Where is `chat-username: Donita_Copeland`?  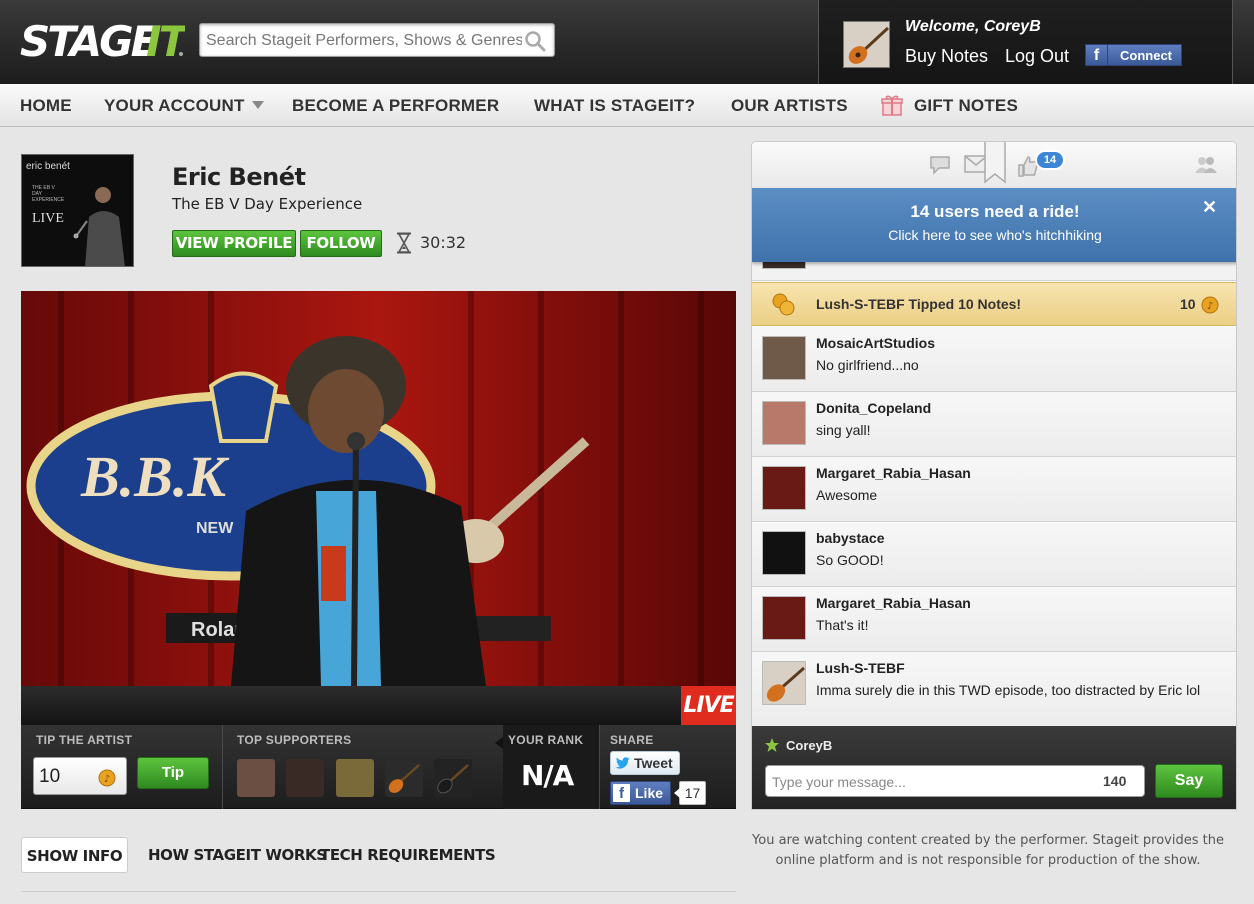
chat-username: Donita_Copeland is located at coordinates (873, 408).